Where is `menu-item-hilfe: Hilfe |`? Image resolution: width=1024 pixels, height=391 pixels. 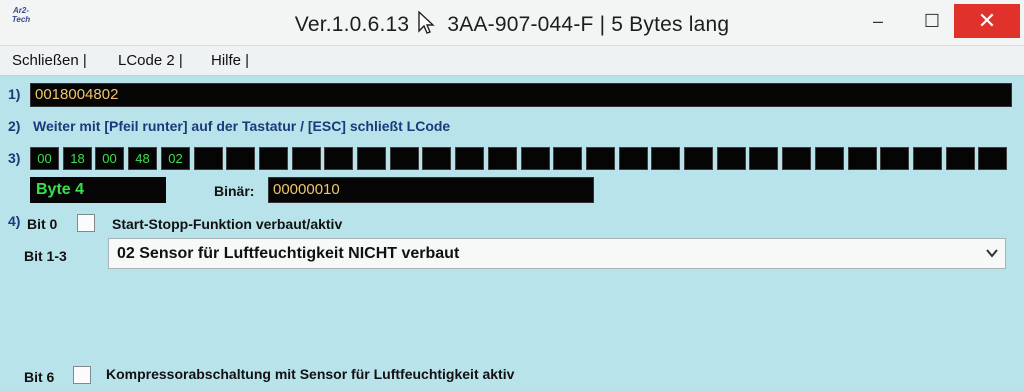 menu-item-hilfe: Hilfe | is located at coordinates (230, 60).